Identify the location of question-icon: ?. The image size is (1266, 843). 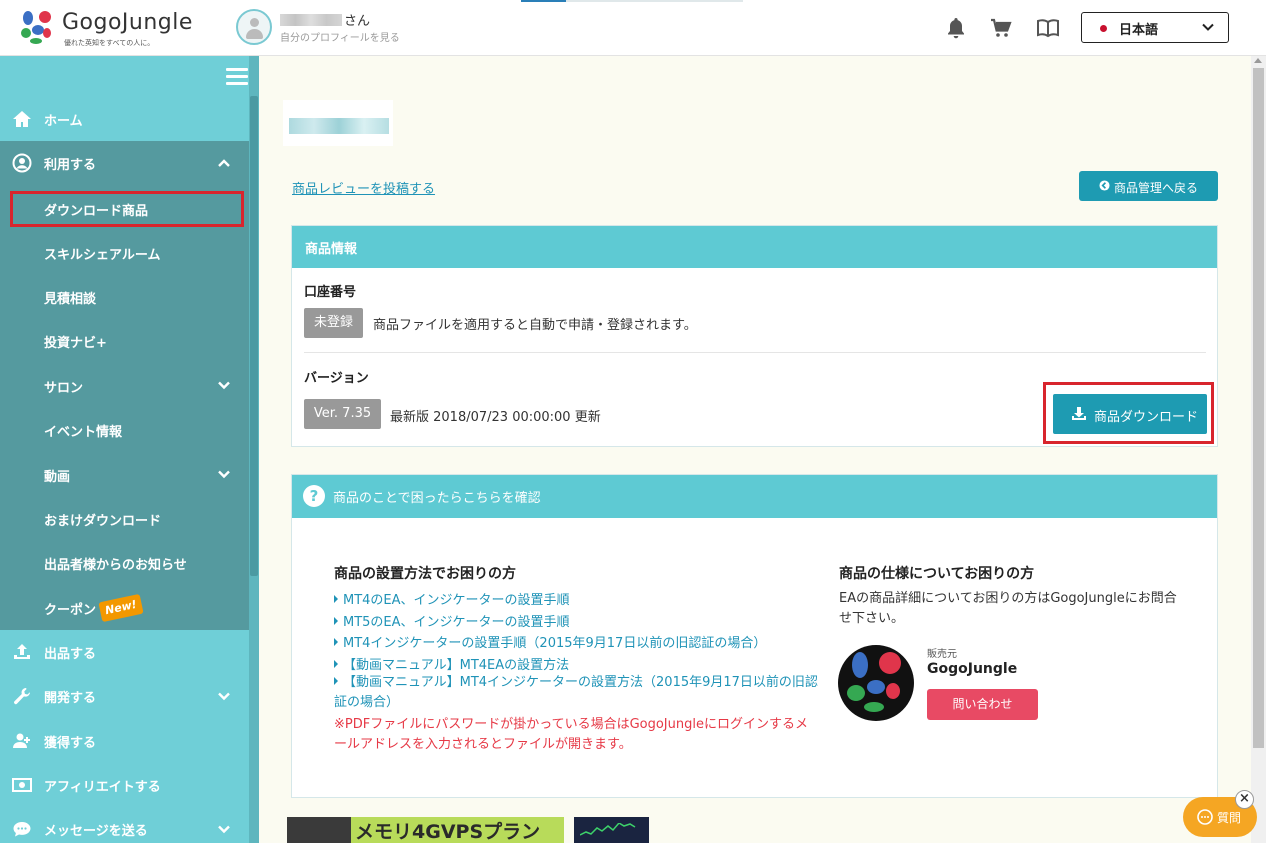
(314, 496).